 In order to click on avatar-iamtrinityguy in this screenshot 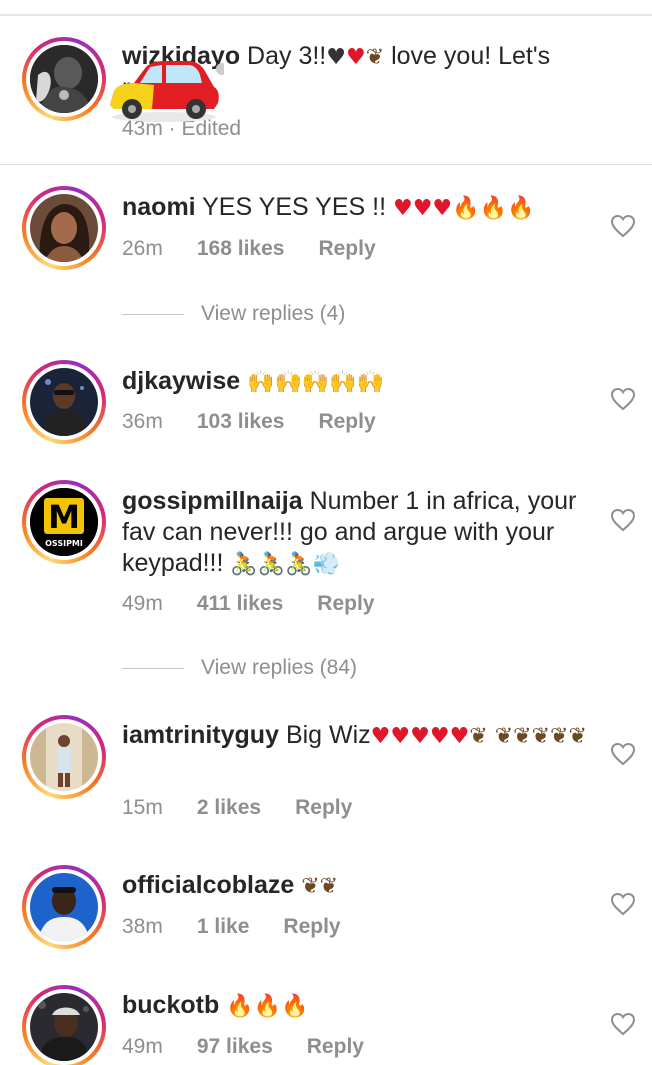, I will do `click(64, 757)`.